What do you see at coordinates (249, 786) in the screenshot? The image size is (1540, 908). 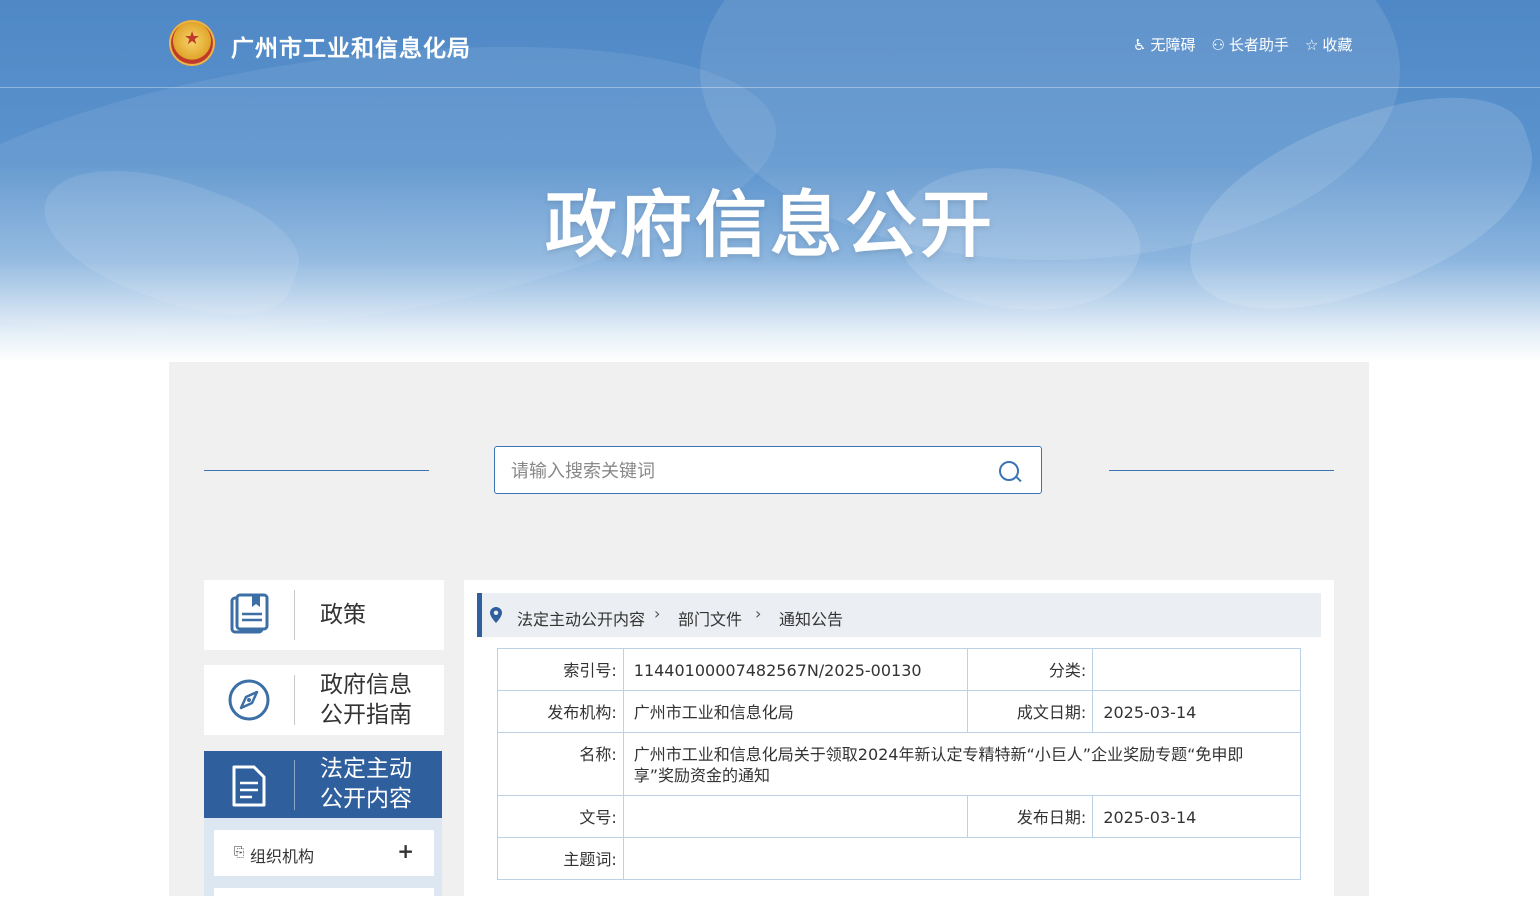 I see `document-icon` at bounding box center [249, 786].